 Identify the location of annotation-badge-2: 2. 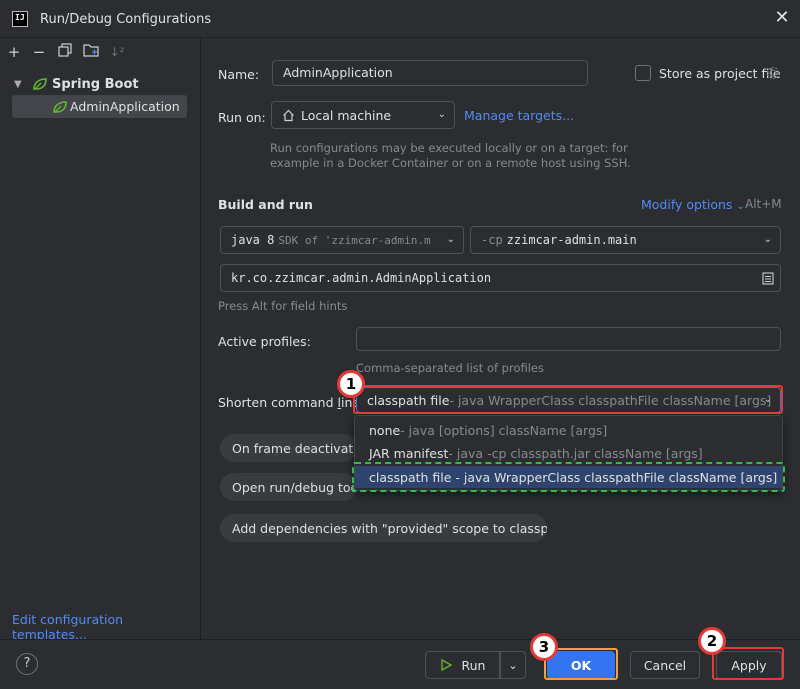
(712, 641).